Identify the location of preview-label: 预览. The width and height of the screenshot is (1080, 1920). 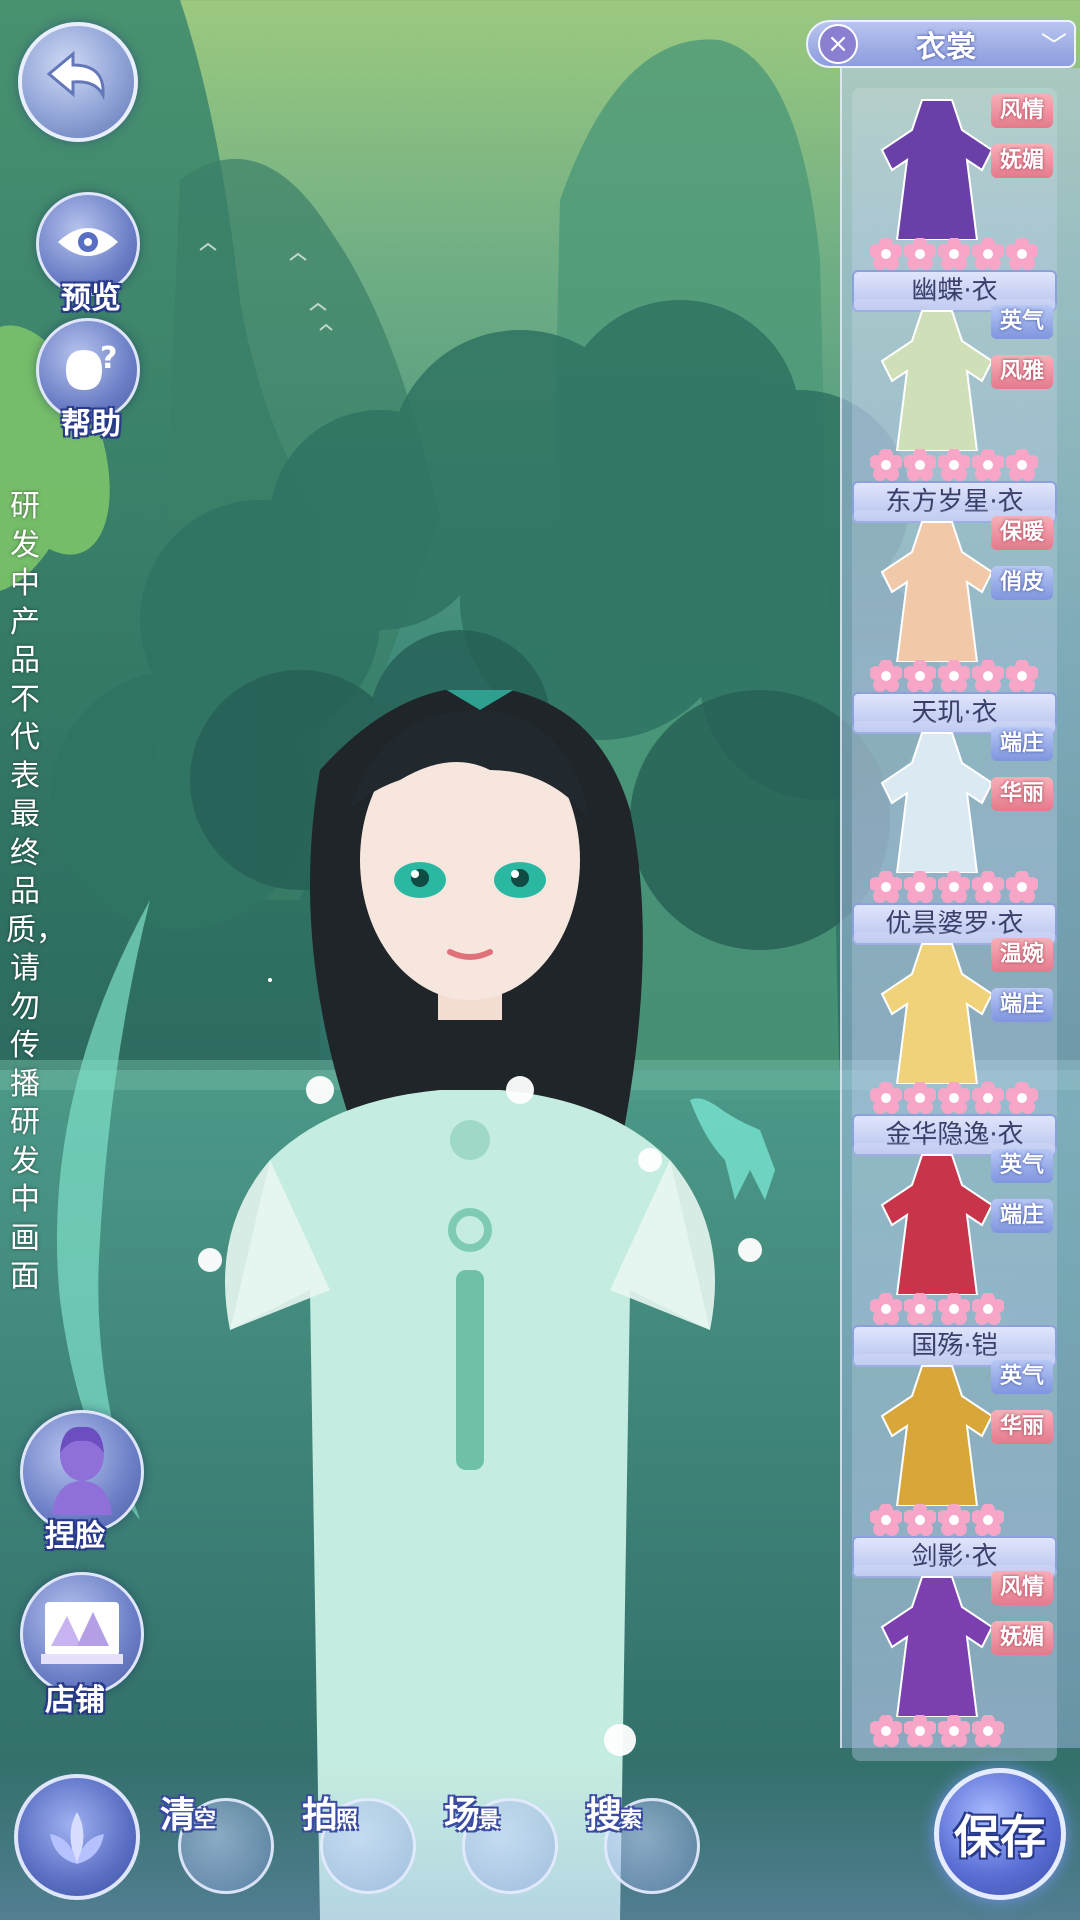
(91, 298).